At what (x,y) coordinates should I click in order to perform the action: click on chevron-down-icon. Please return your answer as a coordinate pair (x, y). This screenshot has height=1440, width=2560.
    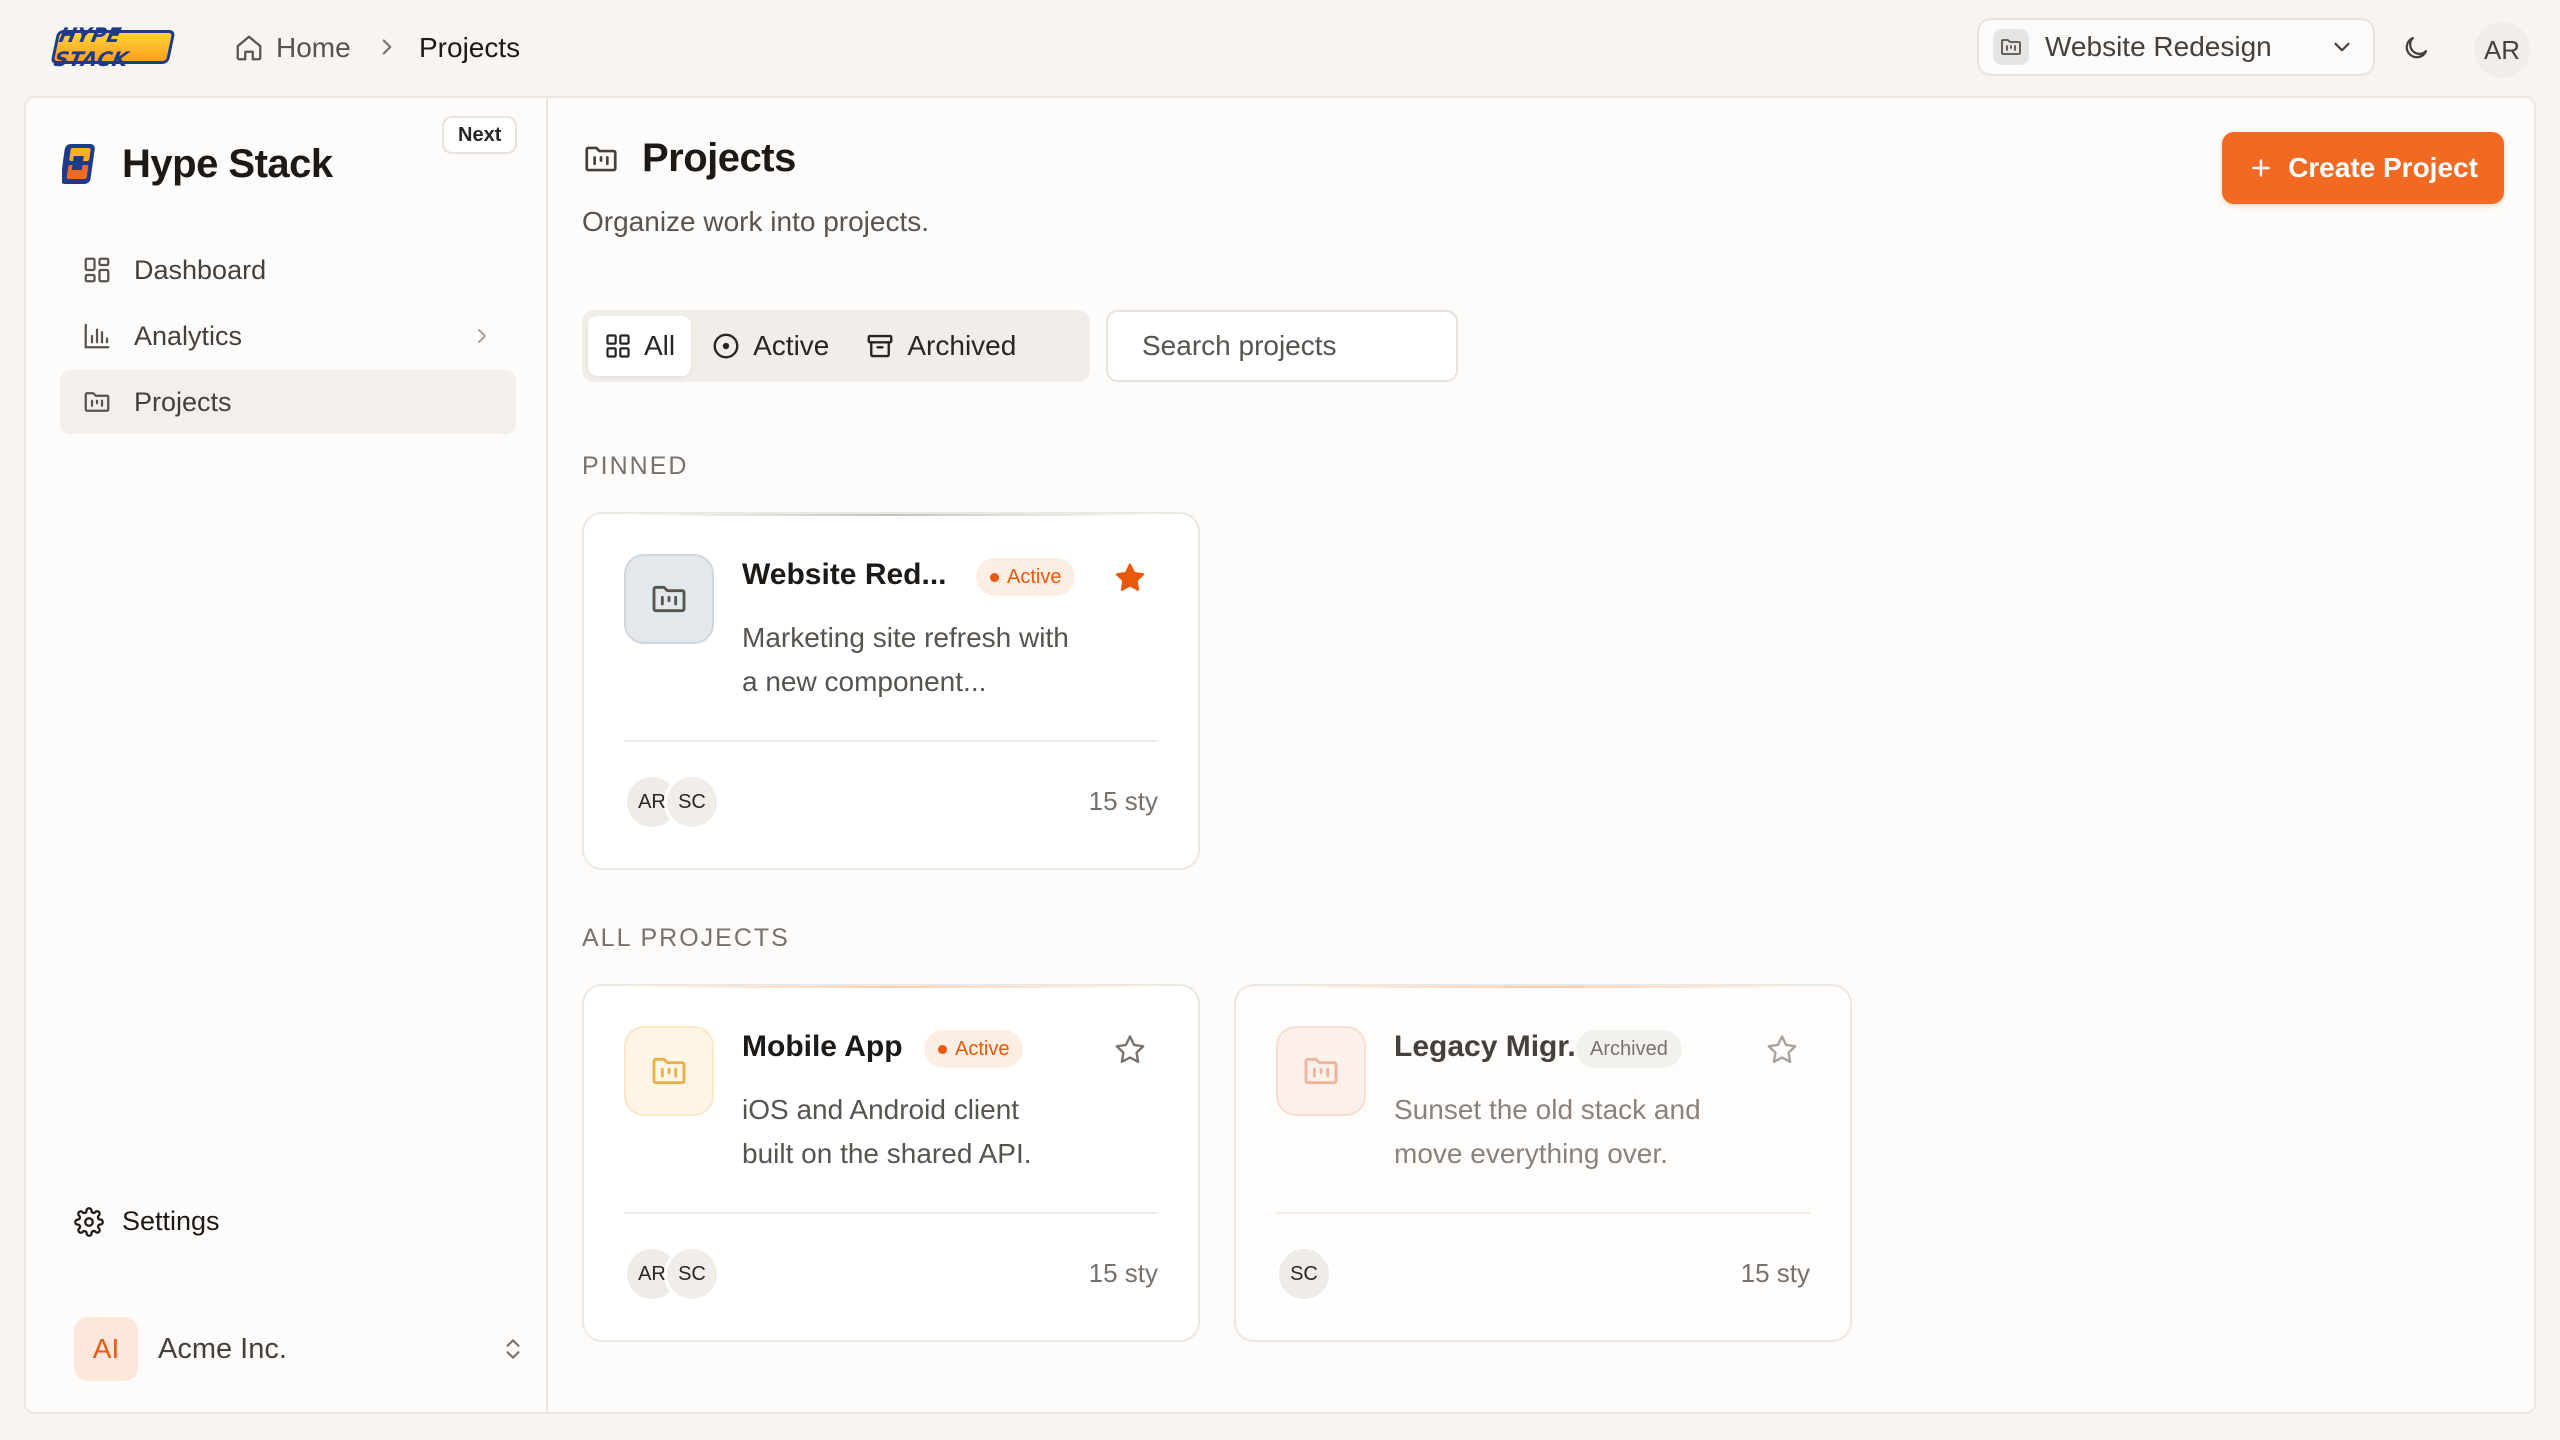
    Looking at the image, I should click on (2342, 47).